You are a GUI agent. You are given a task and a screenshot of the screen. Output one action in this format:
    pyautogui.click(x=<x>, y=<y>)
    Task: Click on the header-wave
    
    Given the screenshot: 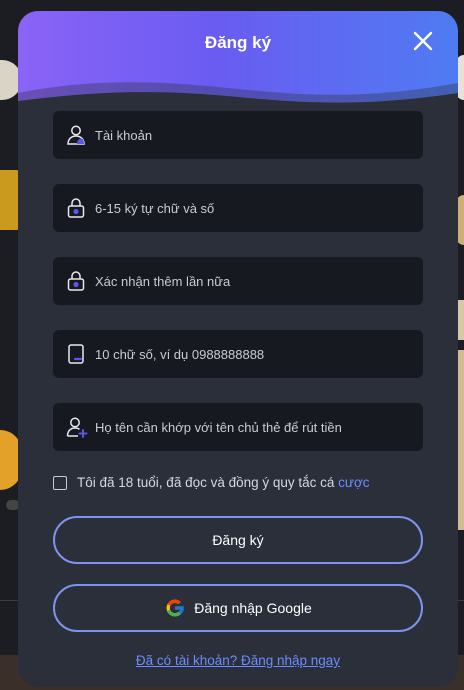 What is the action you would take?
    pyautogui.click(x=238, y=96)
    